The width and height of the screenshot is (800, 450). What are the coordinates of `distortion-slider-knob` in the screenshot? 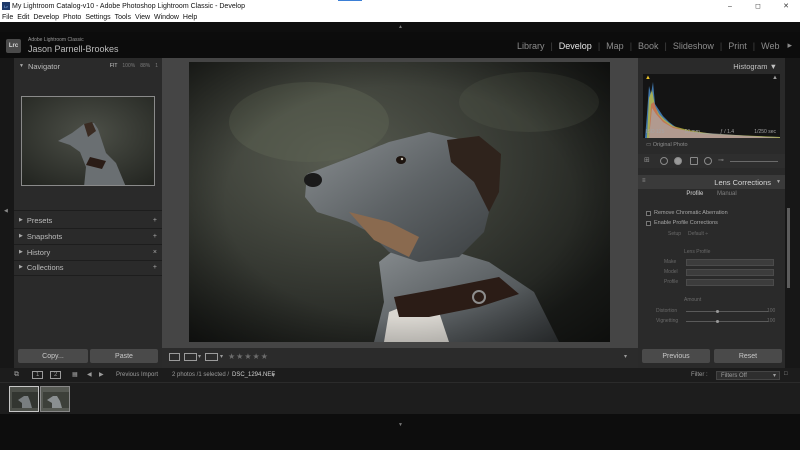 It's located at (717, 311).